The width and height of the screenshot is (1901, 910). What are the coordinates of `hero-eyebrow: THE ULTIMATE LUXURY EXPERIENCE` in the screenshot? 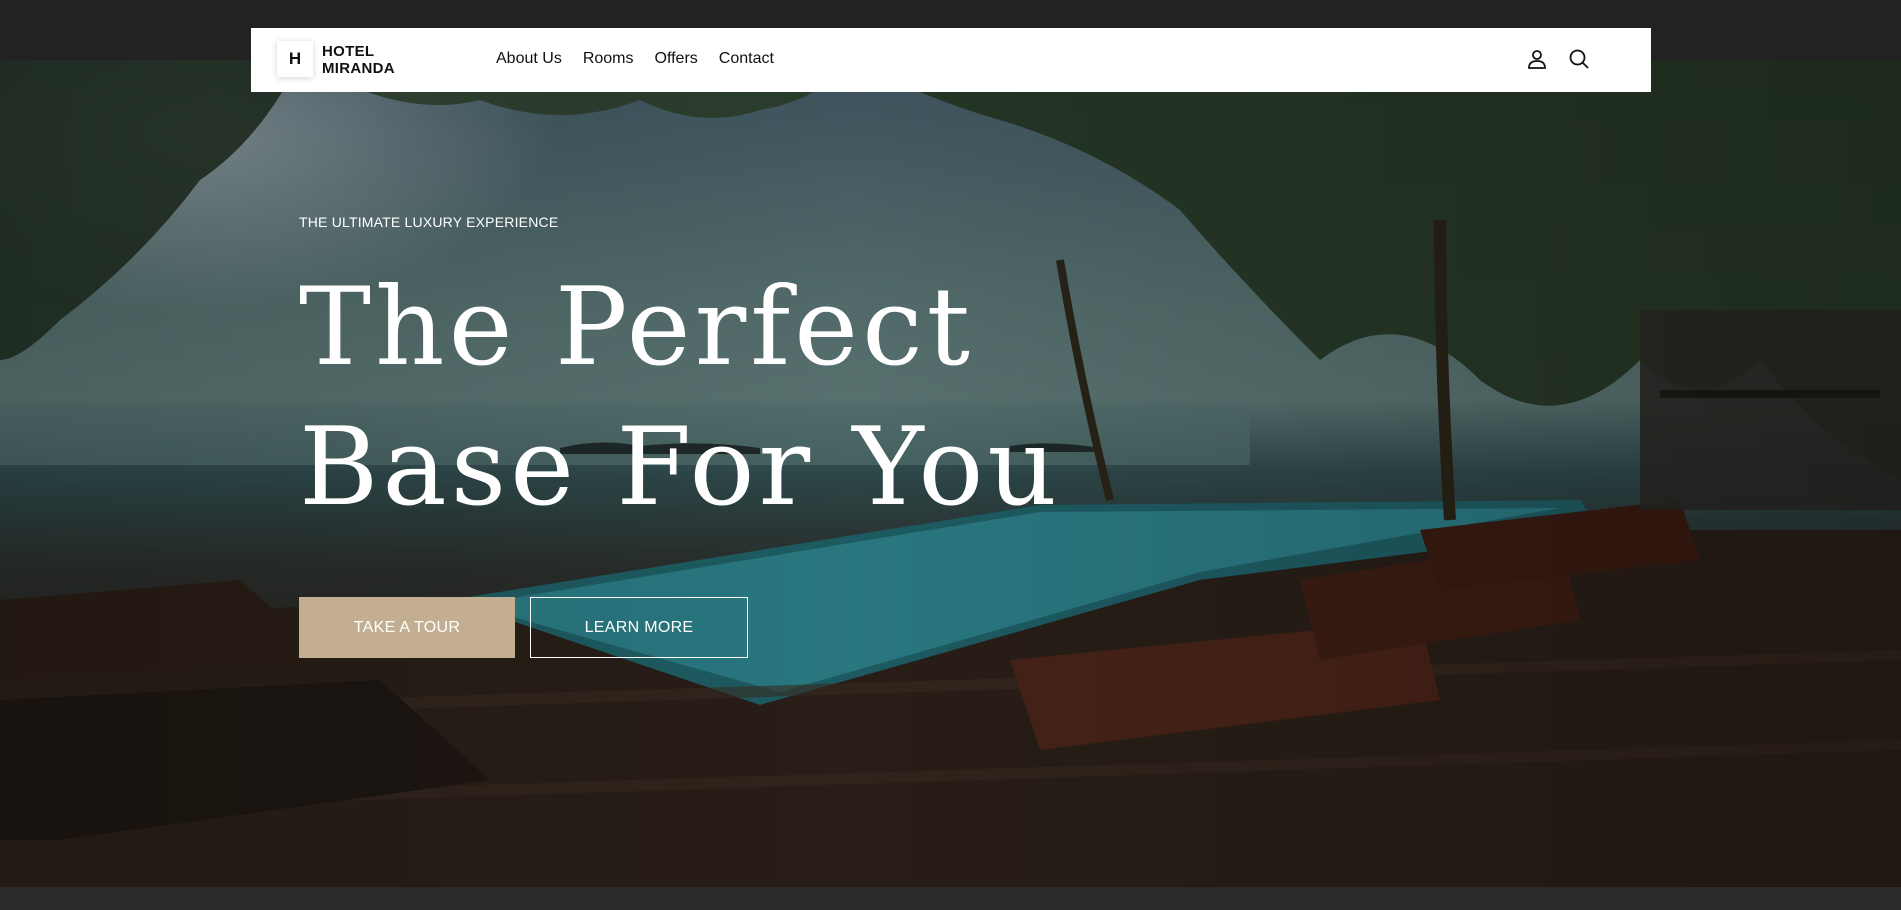 It's located at (429, 222).